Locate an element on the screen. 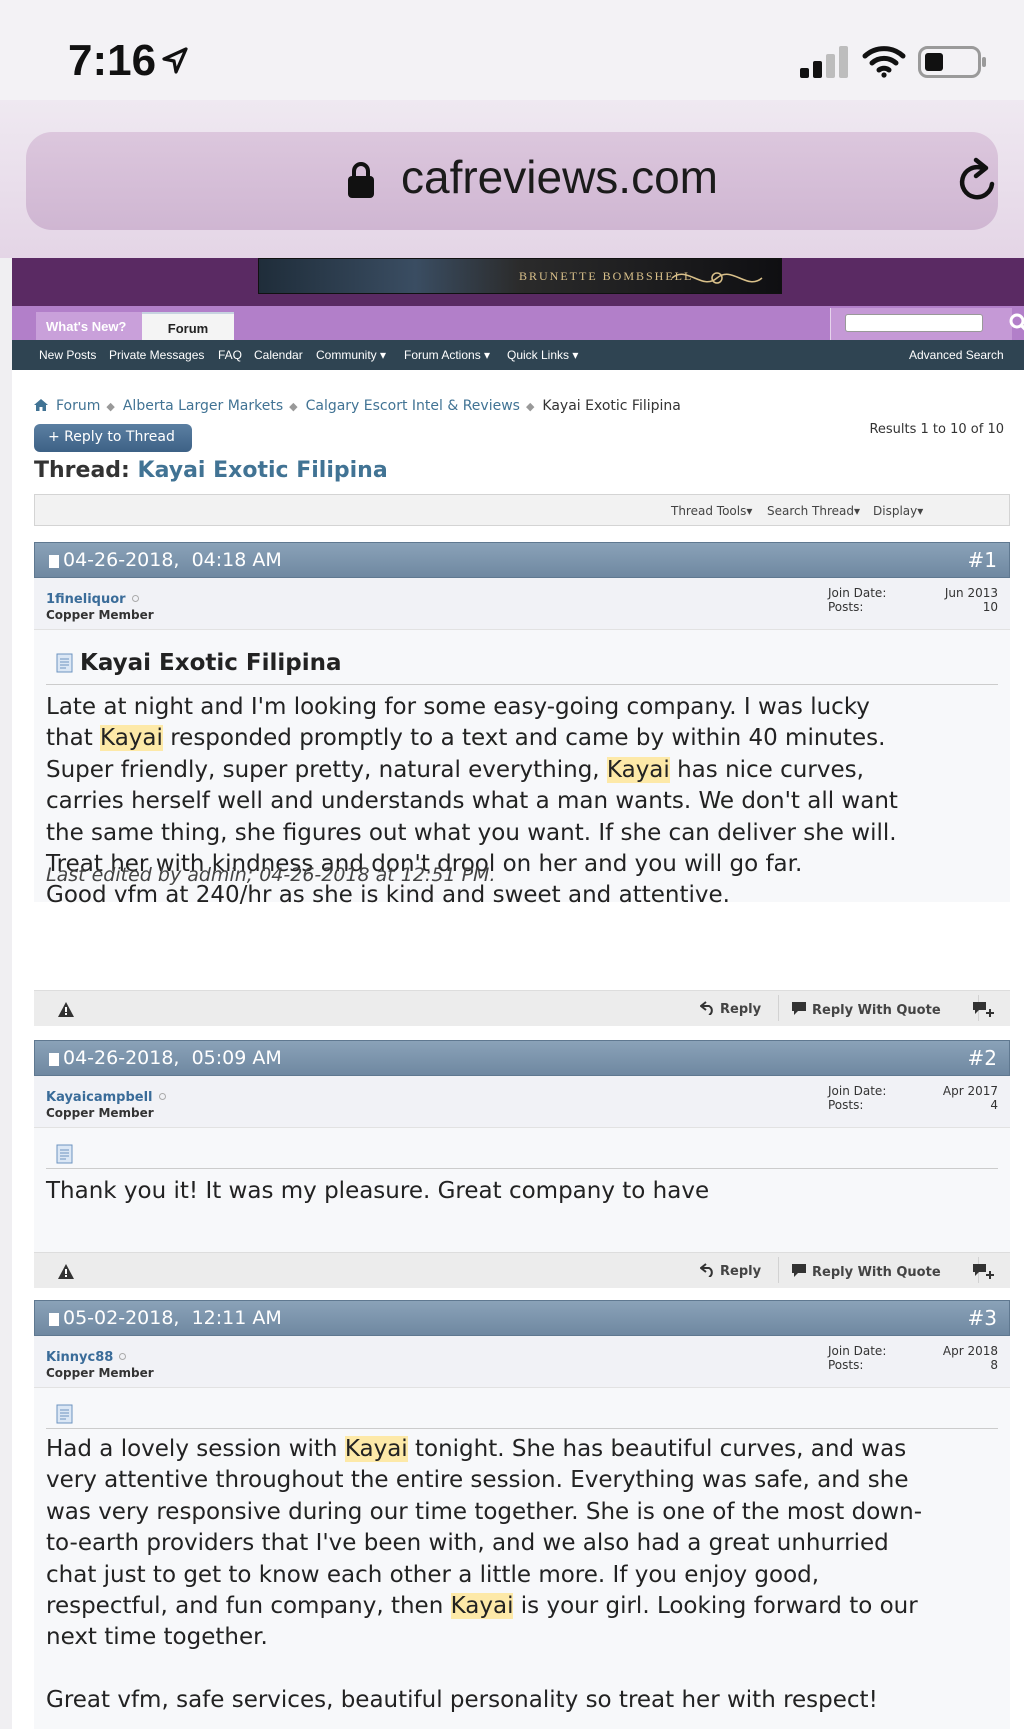 Image resolution: width=1024 pixels, height=1729 pixels. thread-title-link: Kayai Exotic Filipina is located at coordinates (263, 470).